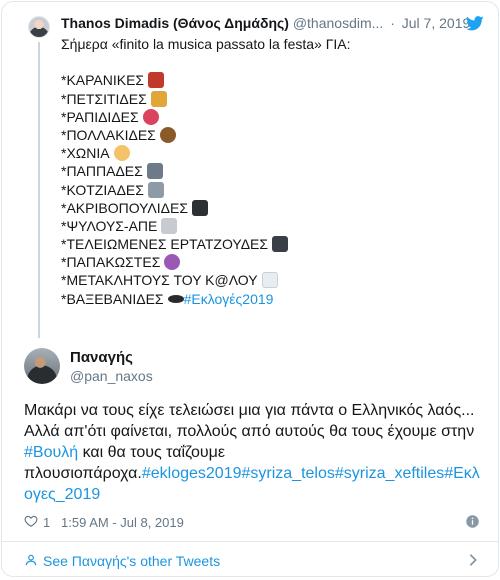 The width and height of the screenshot is (500, 580). I want to click on list-item-text: *ΠΟΛΛΑΚΙΔΕΣ, so click(108, 134).